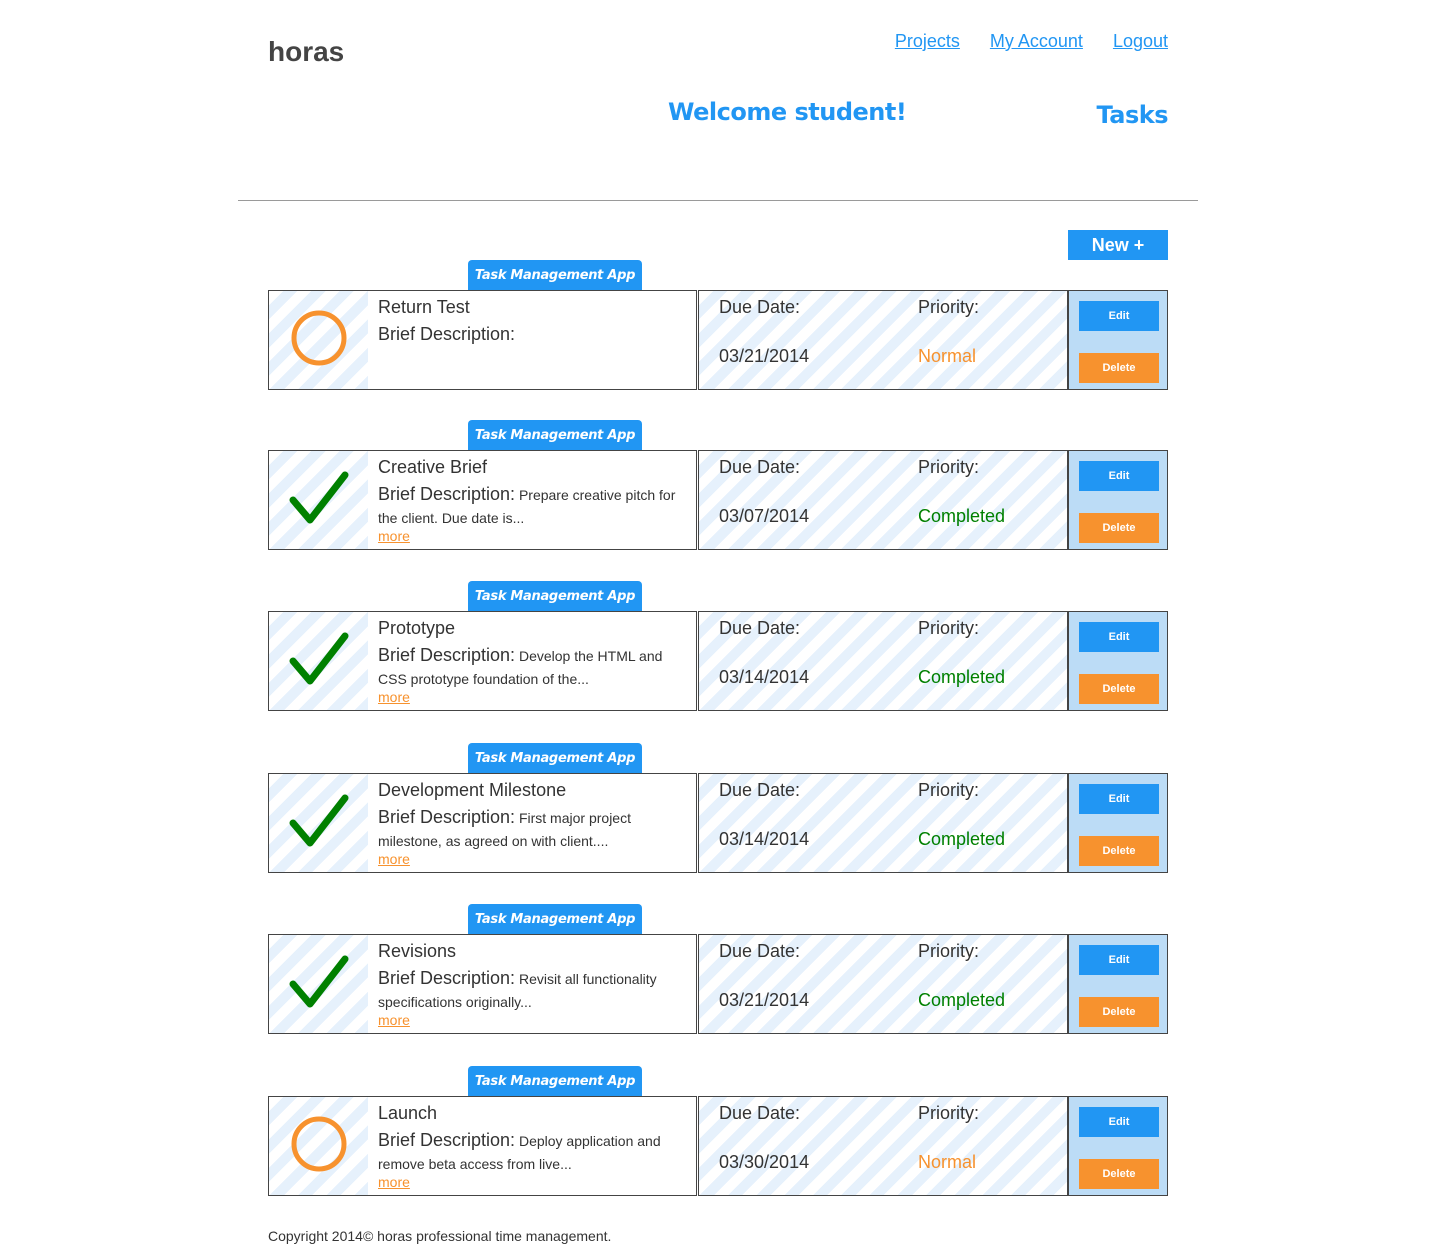  What do you see at coordinates (533, 335) in the screenshot?
I see `task-description: Brief Description:` at bounding box center [533, 335].